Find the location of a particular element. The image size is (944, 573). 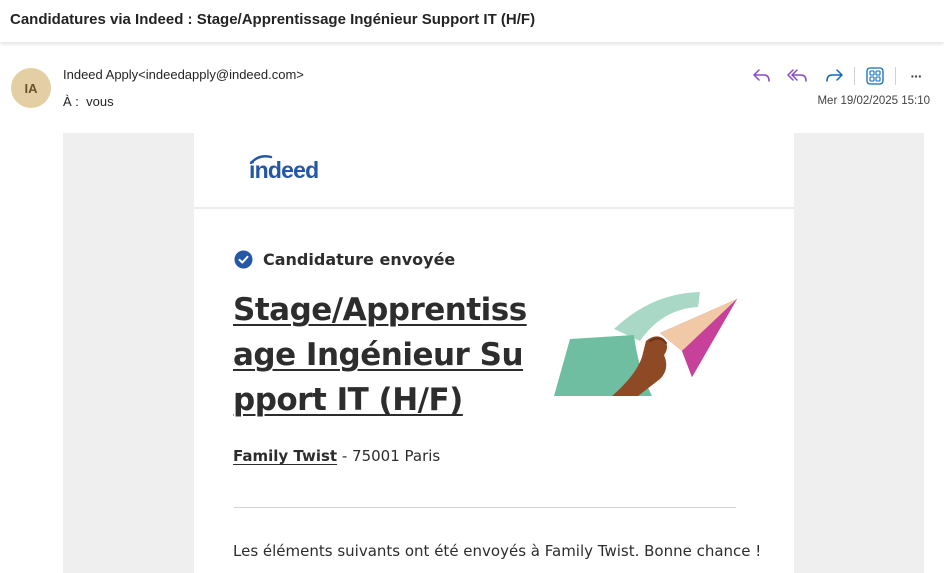

apps-button is located at coordinates (875, 76).